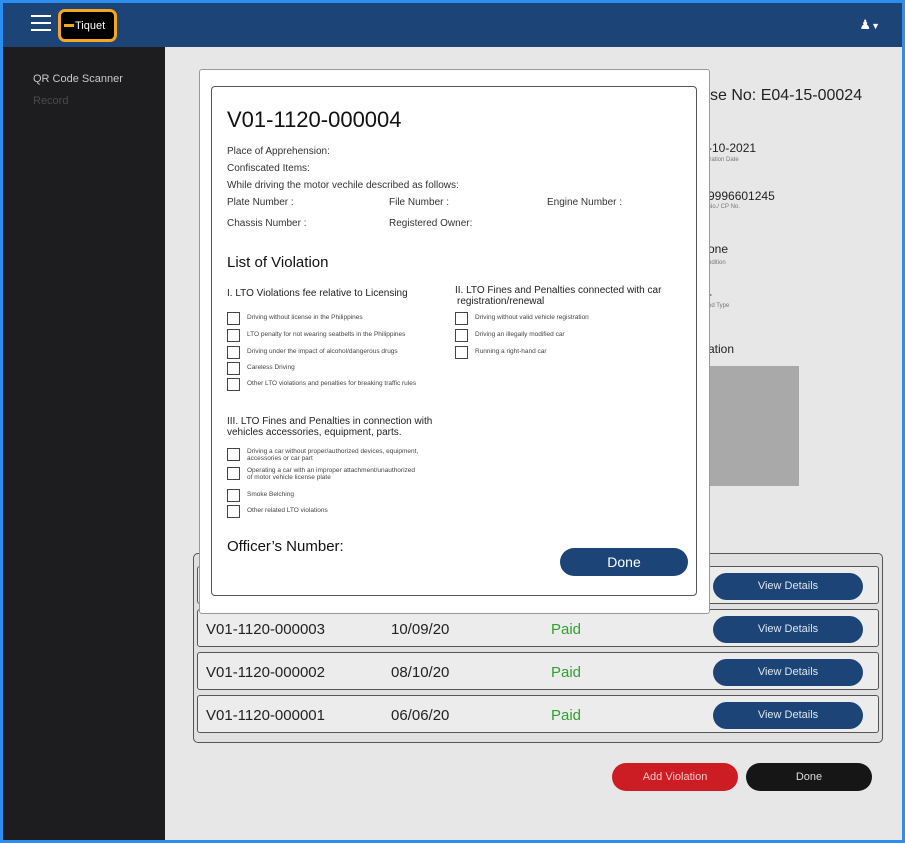 This screenshot has width=905, height=843. Describe the element at coordinates (50, 101) in the screenshot. I see `sidebar-item-record: Record` at that location.